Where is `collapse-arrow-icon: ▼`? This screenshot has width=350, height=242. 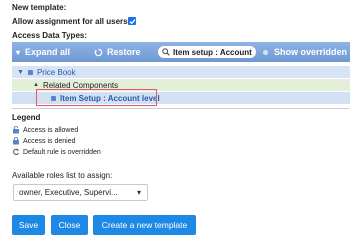
collapse-arrow-icon: ▼ is located at coordinates (20, 72).